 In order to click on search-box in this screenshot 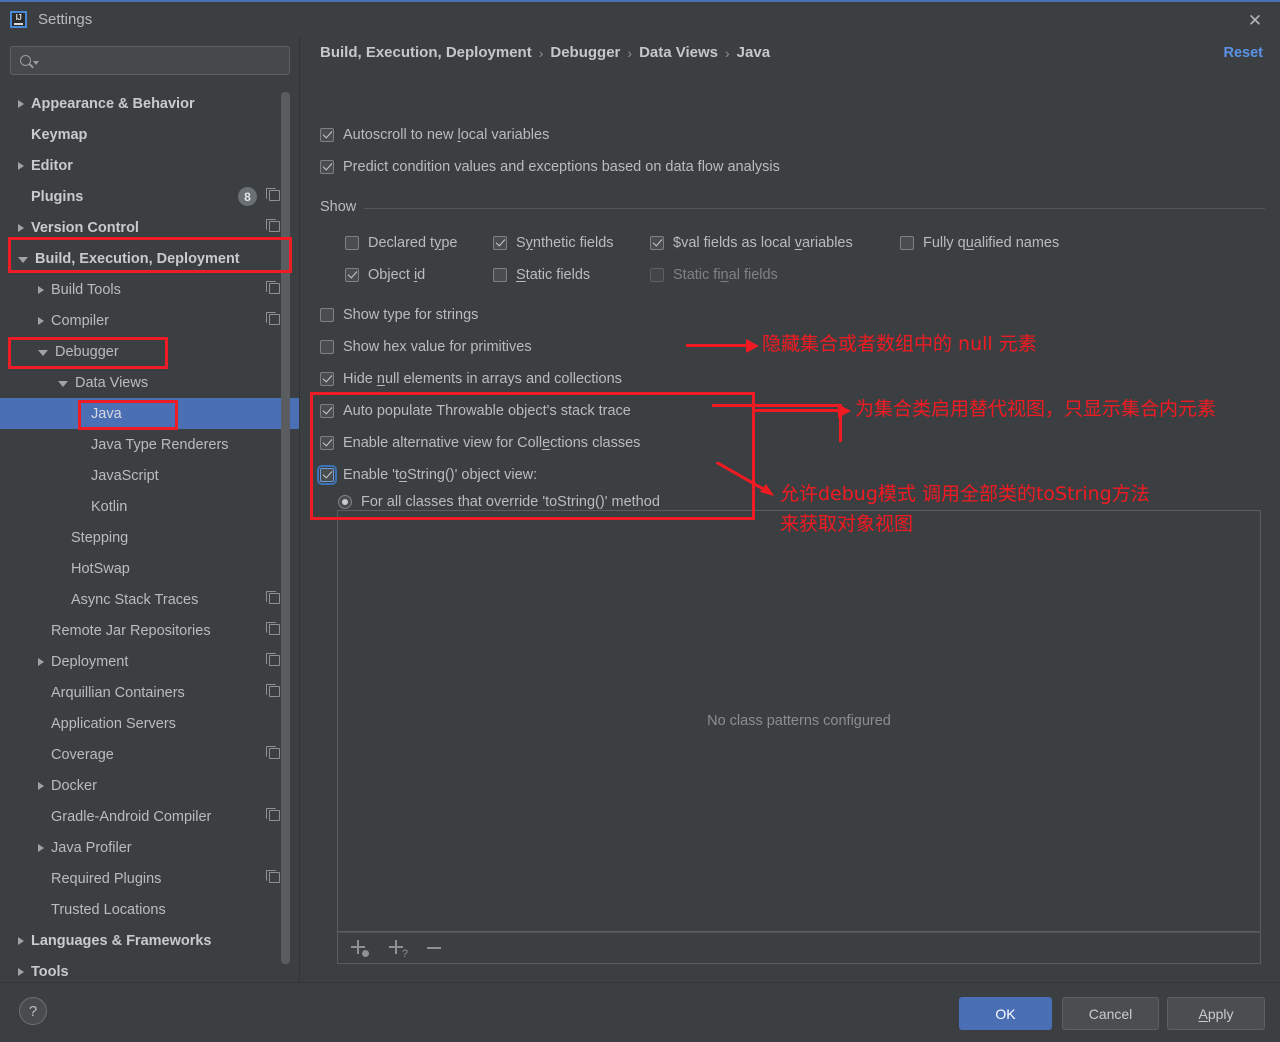, I will do `click(150, 60)`.